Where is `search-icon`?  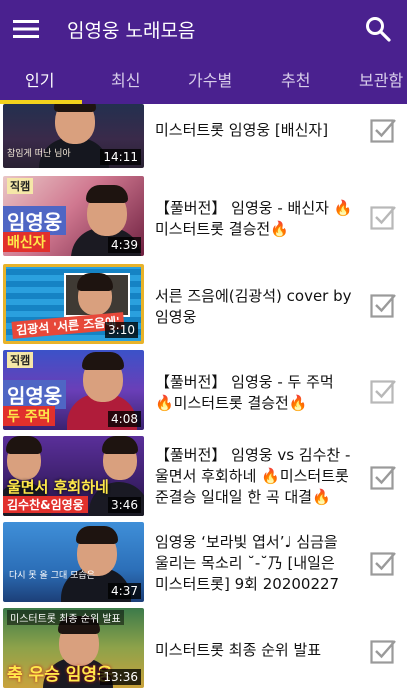
search-icon is located at coordinates (378, 29).